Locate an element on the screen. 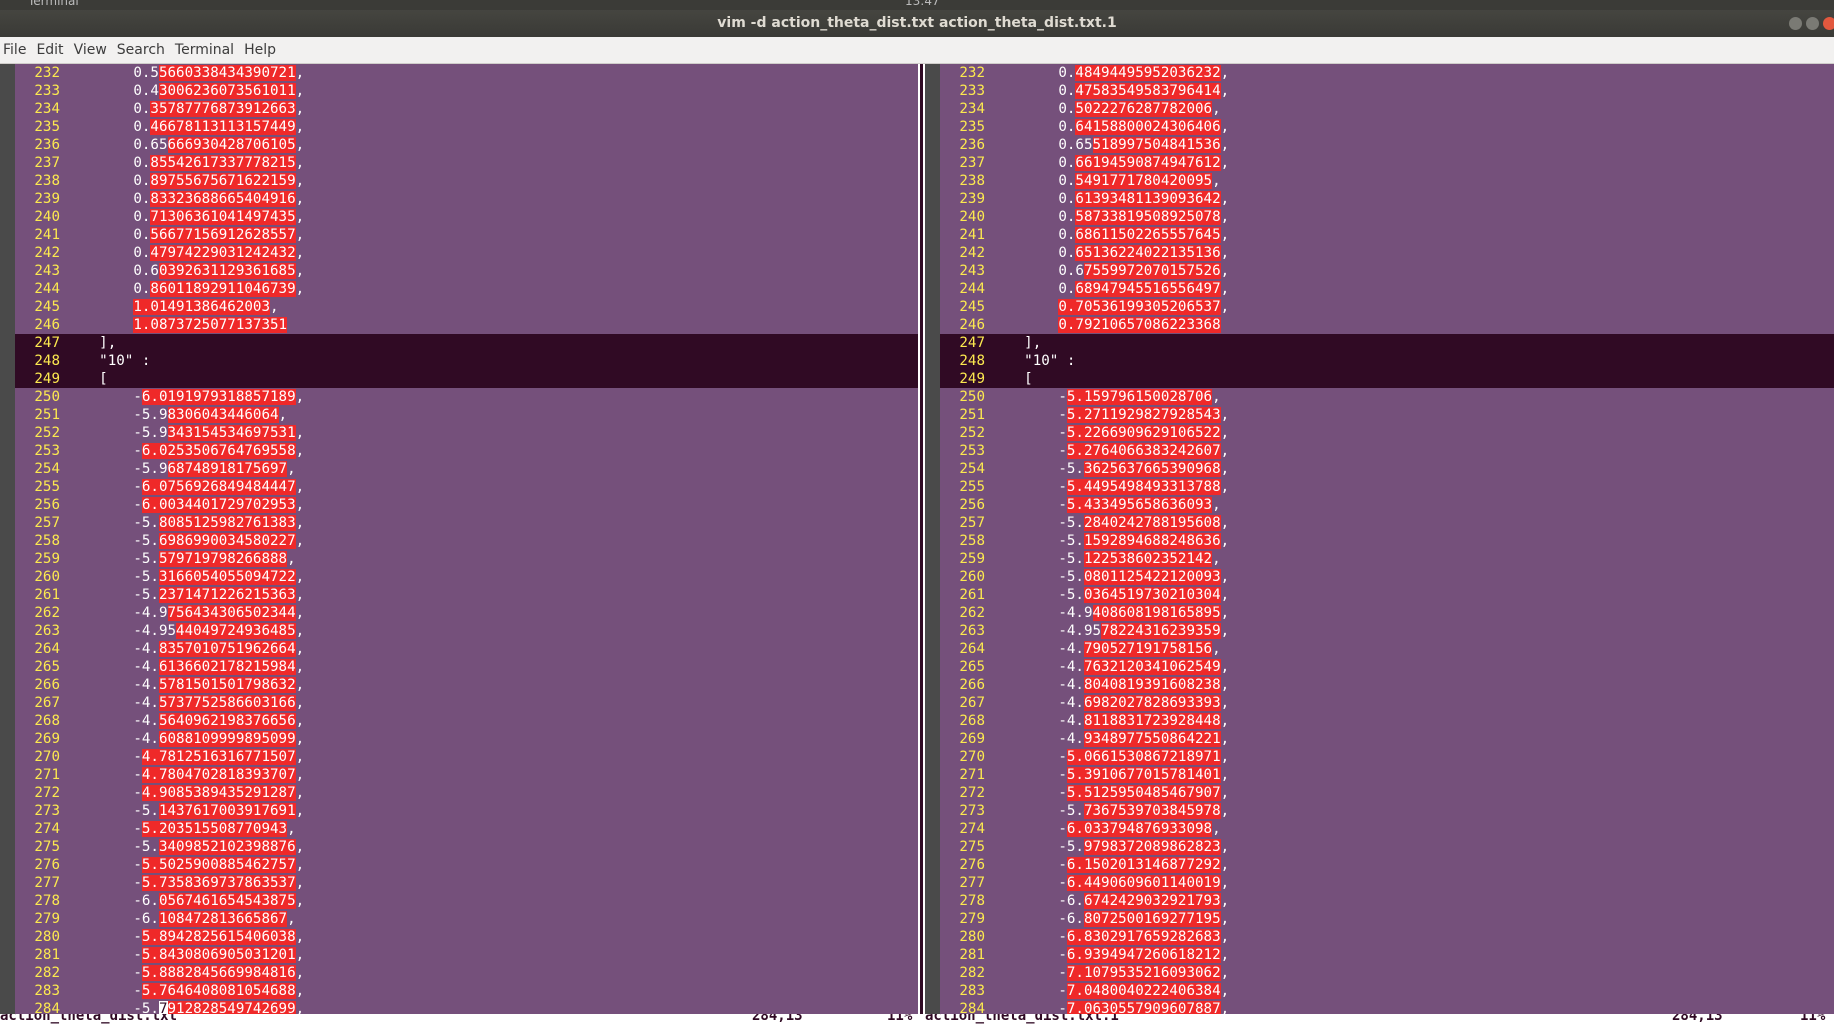 The image size is (1834, 1026). diff-line-changed: 241 0.68611502265557645, is located at coordinates (1387, 235).